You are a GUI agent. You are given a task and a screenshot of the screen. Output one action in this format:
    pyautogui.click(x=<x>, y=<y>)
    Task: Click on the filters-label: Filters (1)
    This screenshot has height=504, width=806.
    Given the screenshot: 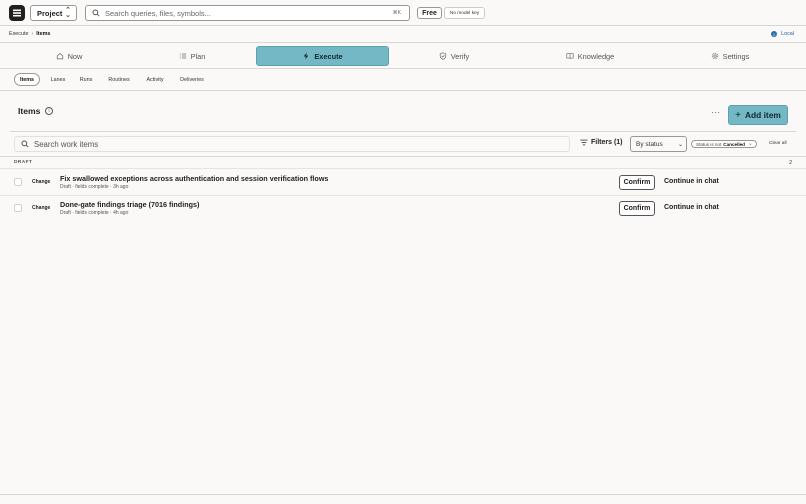 What is the action you would take?
    pyautogui.click(x=607, y=142)
    